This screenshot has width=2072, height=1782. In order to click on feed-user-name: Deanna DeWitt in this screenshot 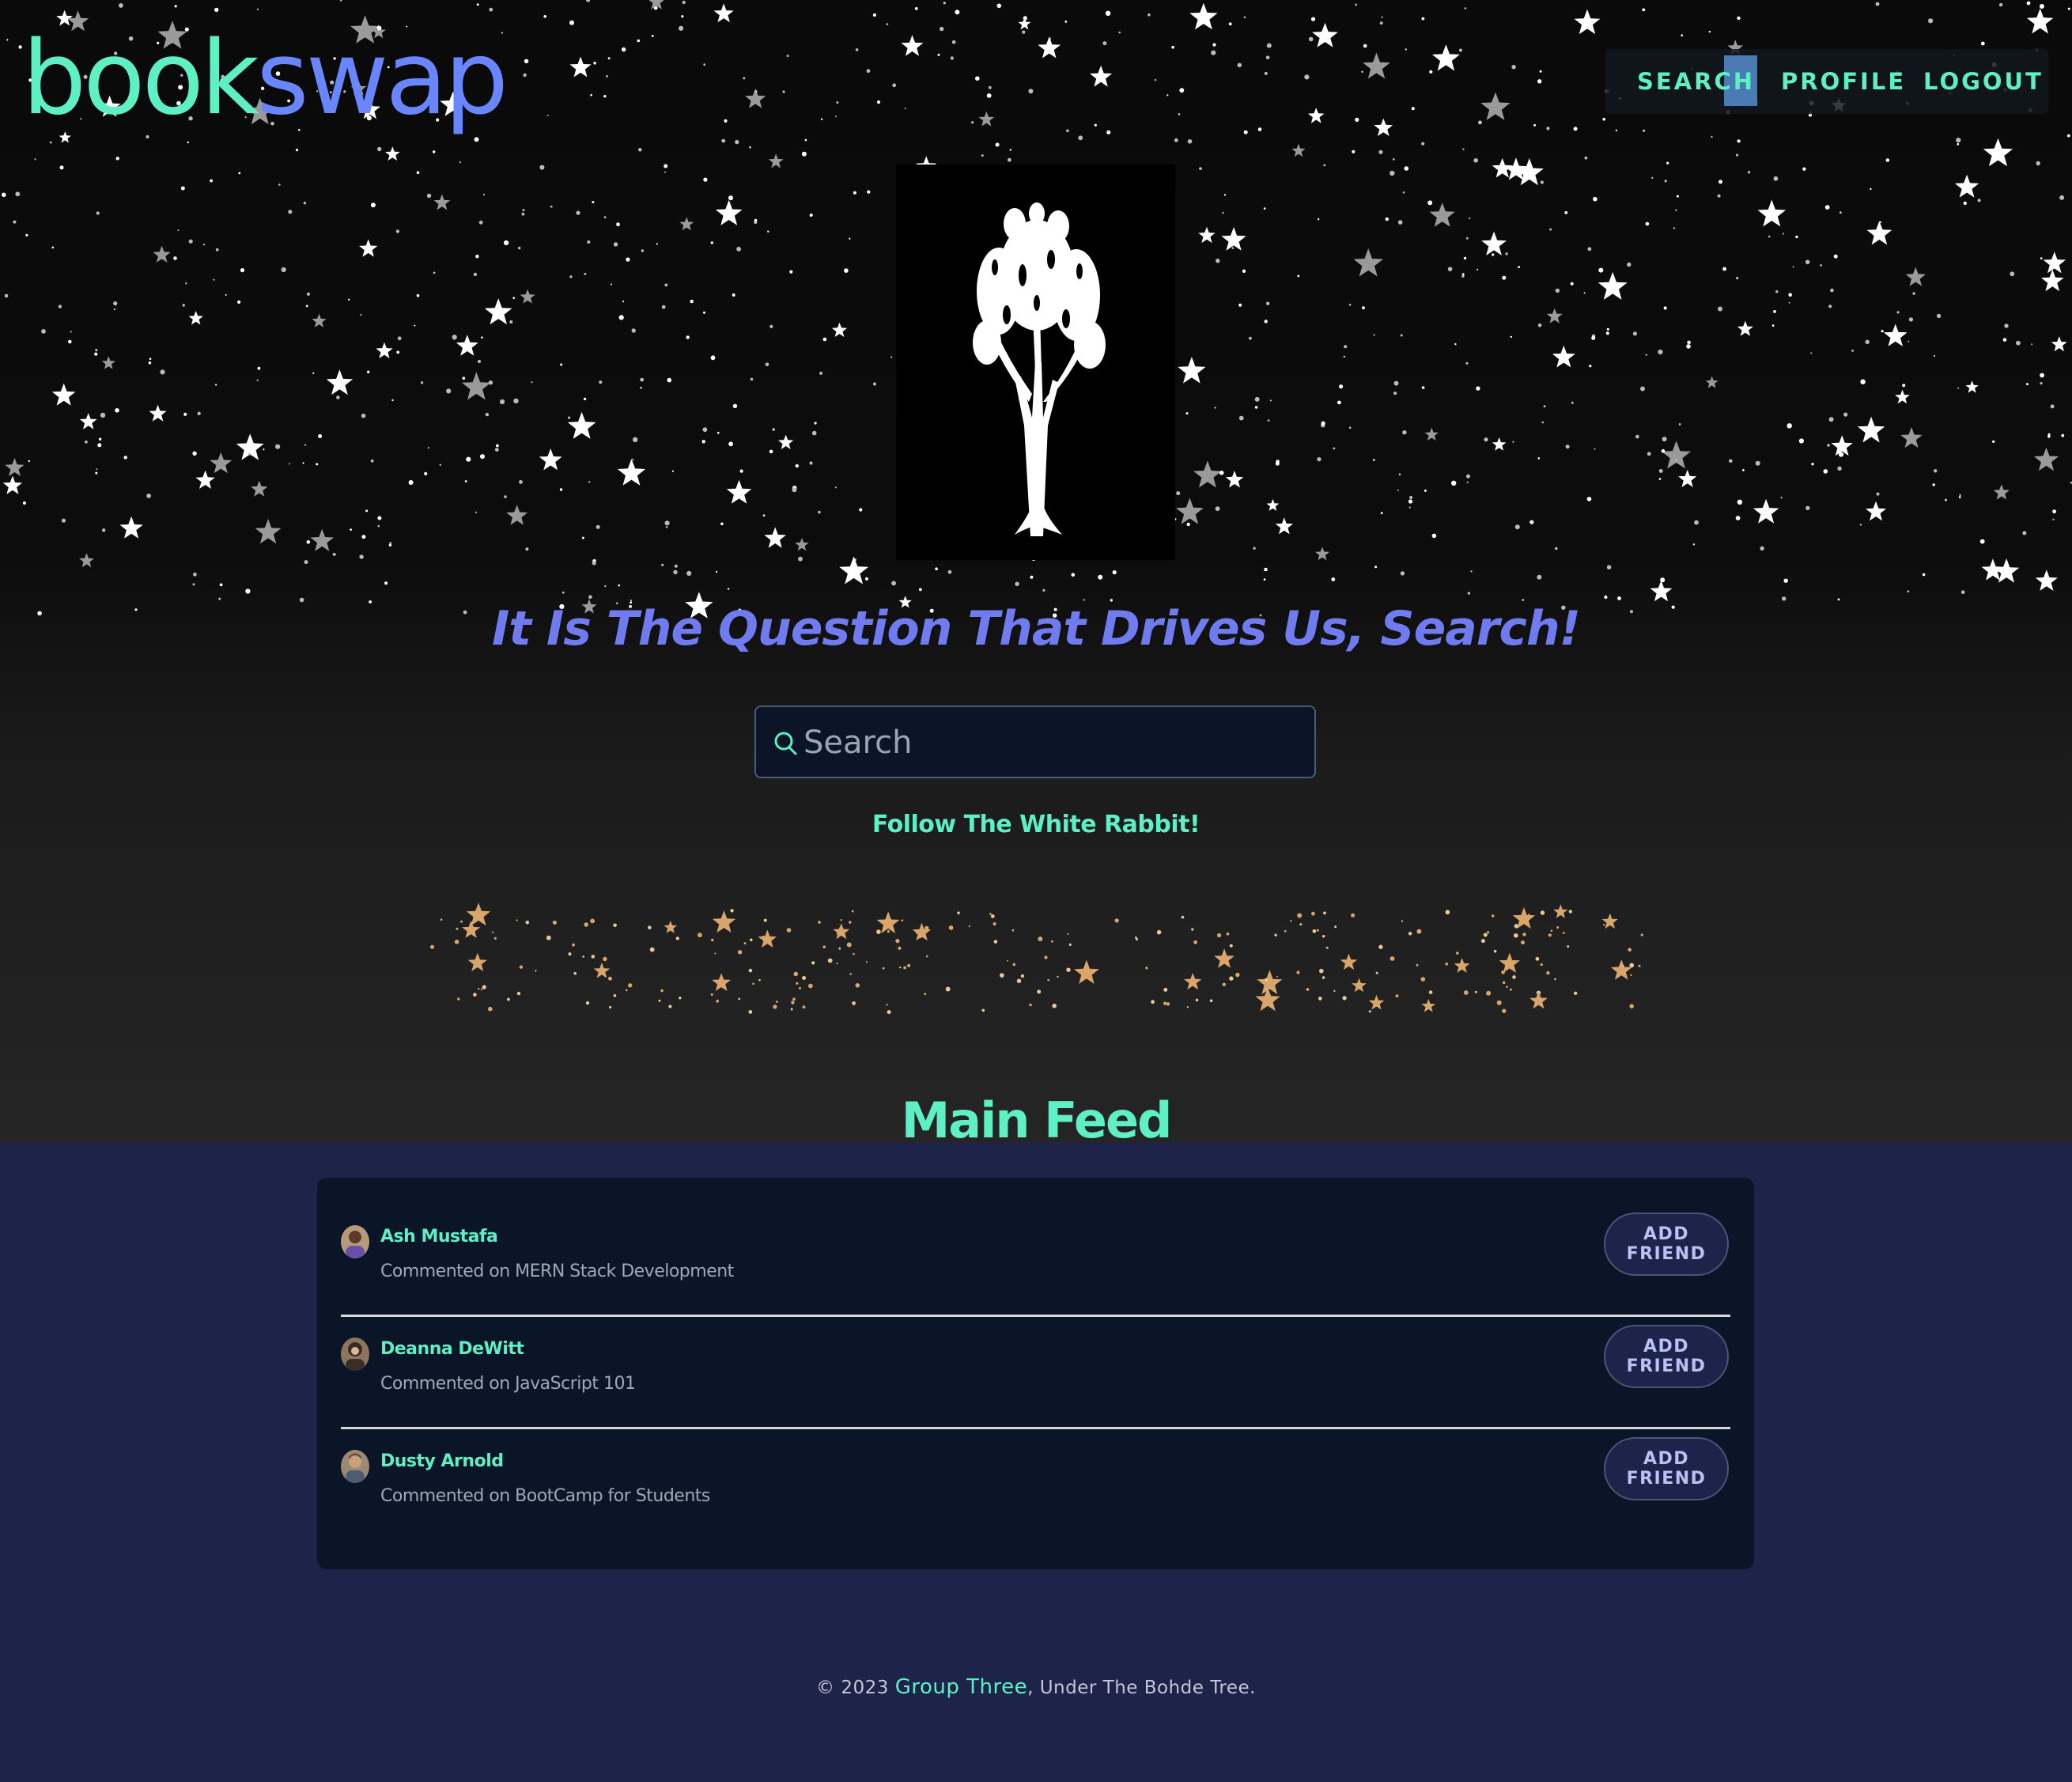, I will do `click(452, 1349)`.